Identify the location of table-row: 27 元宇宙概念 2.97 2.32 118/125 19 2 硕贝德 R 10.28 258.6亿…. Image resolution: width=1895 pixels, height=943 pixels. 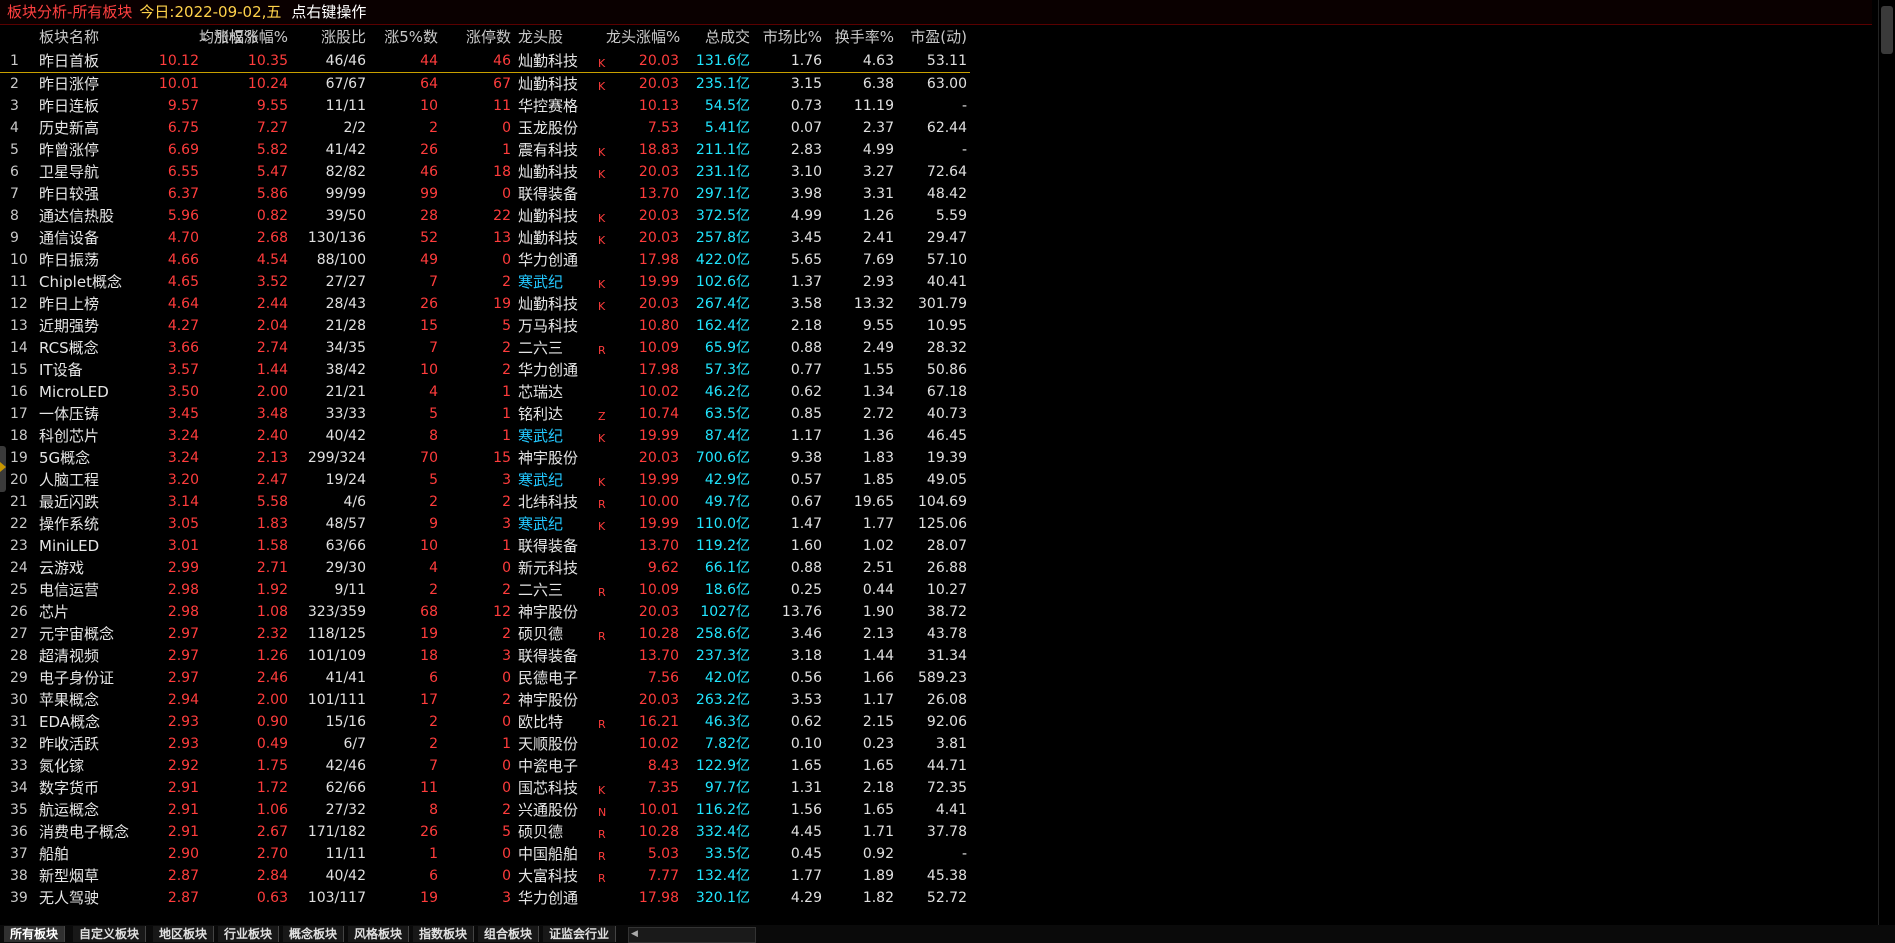
(485, 634).